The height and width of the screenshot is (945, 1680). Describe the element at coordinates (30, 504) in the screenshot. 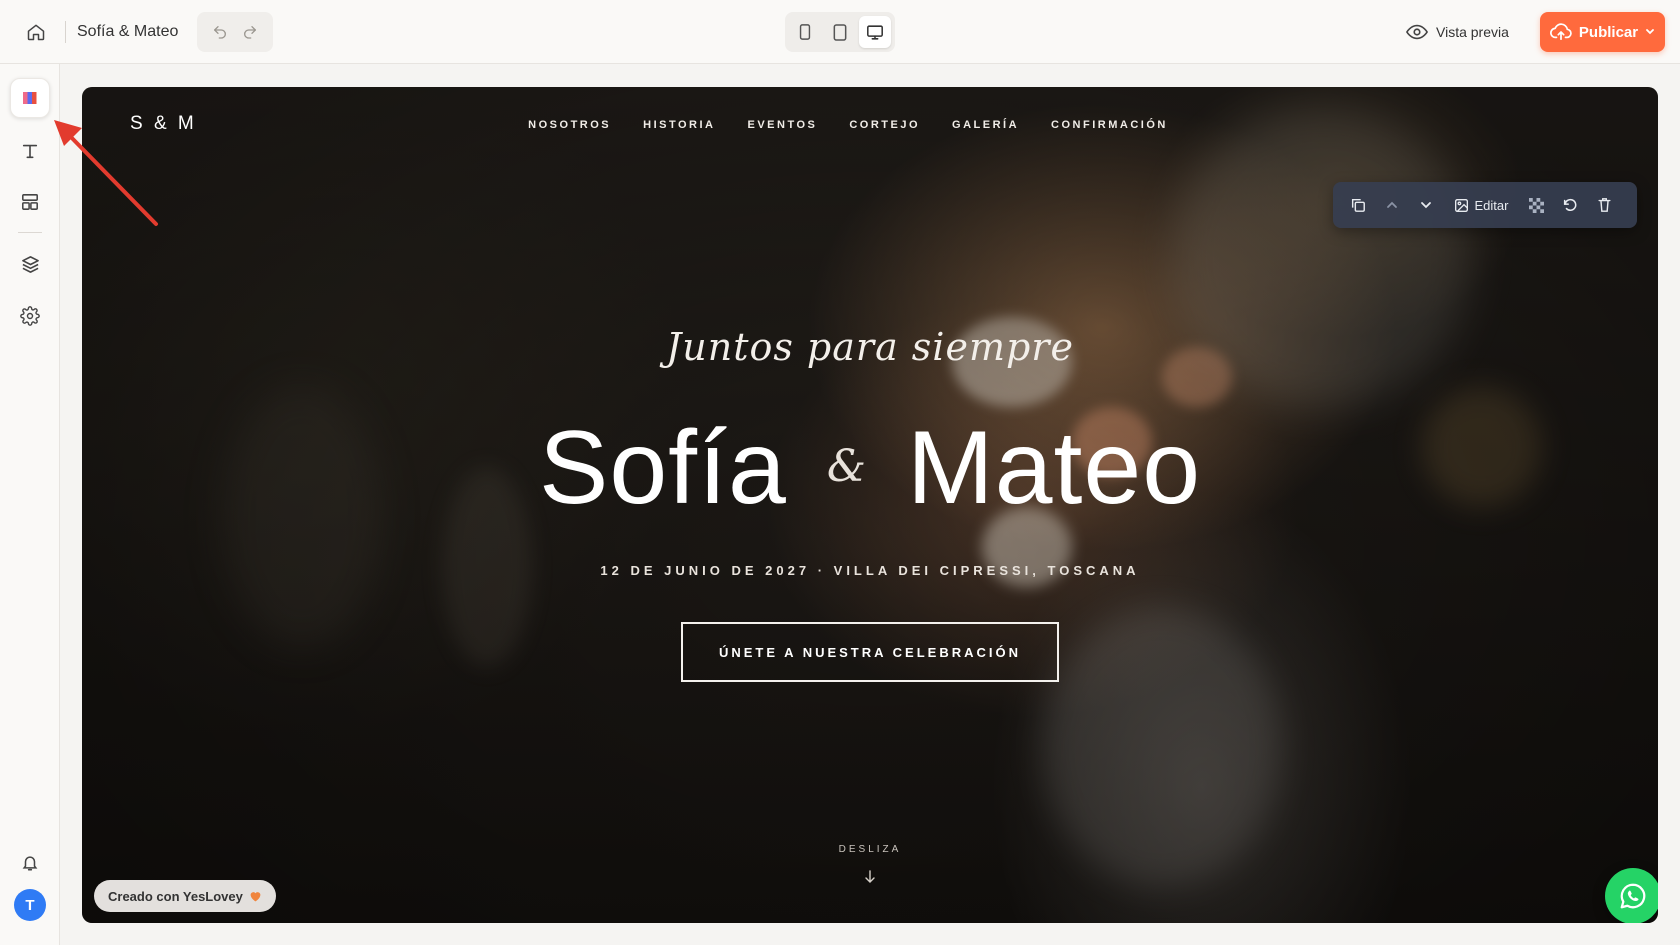

I see `editor-sidebar: T` at that location.